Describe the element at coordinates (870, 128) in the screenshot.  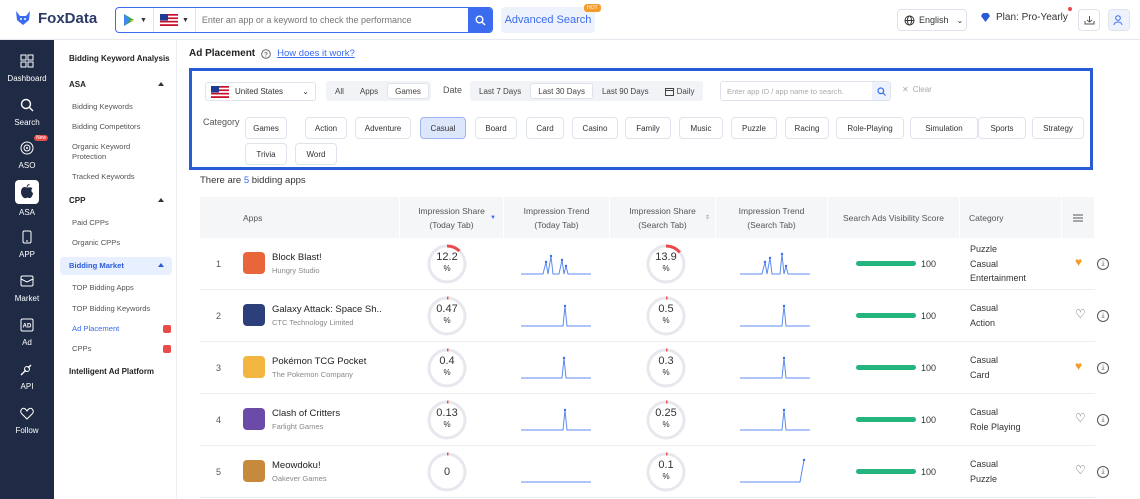
I see `category-chip-role-playing: Role-Playing` at that location.